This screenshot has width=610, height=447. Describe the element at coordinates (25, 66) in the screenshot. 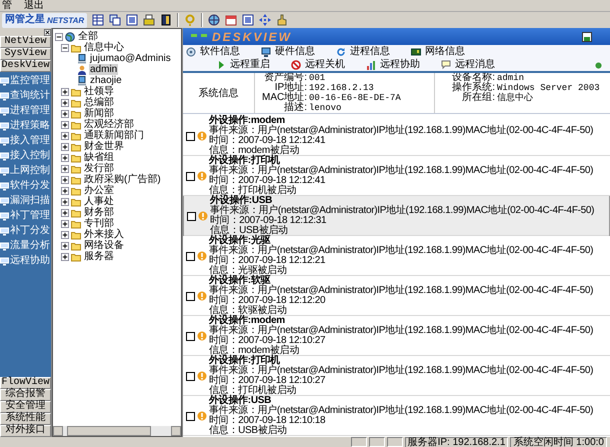

I see `sidebar-tab: DeskView` at that location.